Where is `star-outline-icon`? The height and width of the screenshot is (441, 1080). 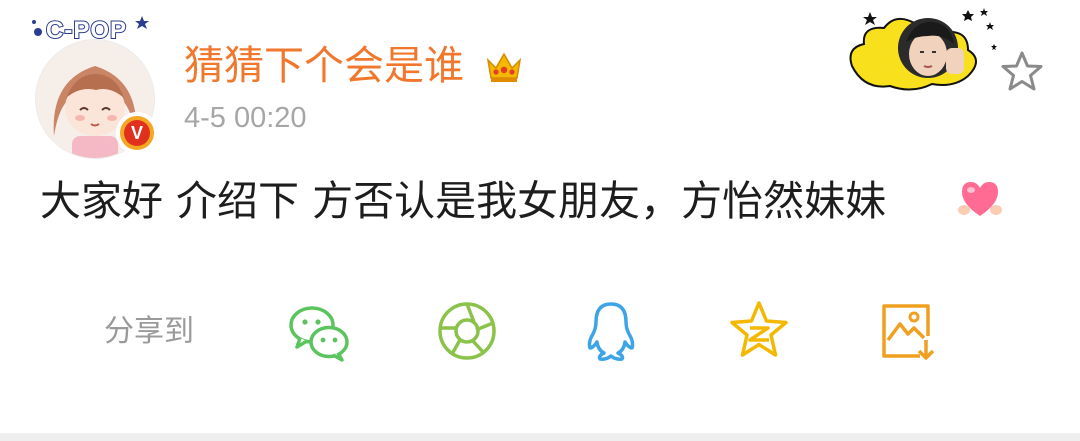
star-outline-icon is located at coordinates (1022, 71).